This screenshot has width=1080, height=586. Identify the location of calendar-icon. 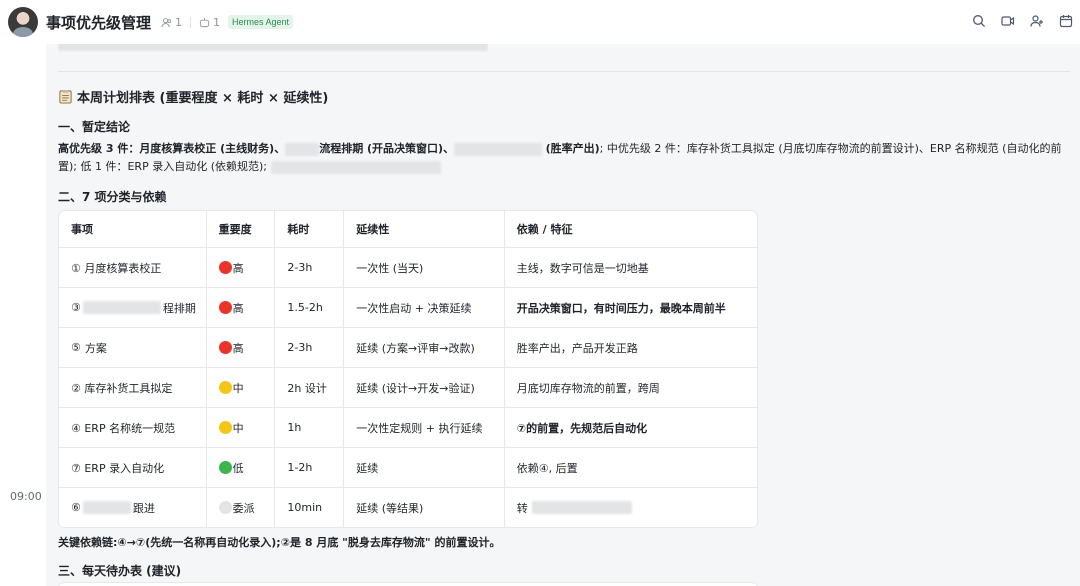
(1066, 21).